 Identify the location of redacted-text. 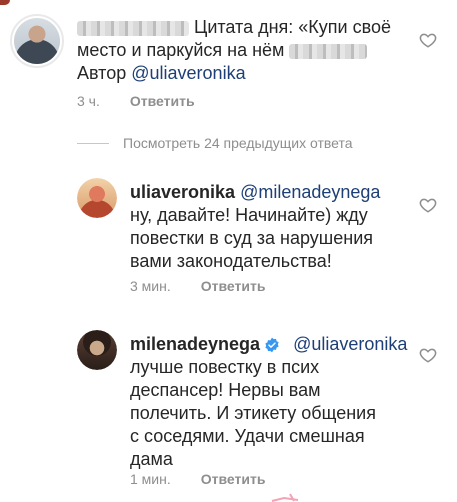
(328, 51).